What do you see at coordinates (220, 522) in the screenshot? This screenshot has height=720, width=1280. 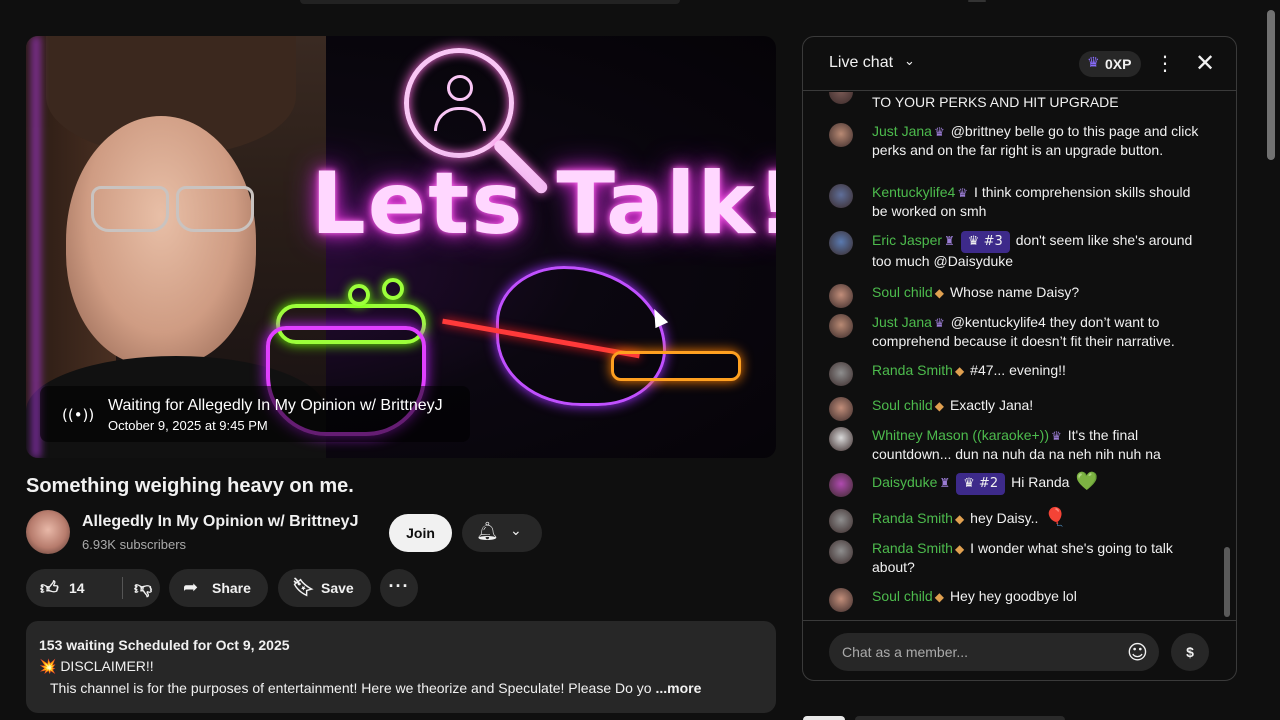 I see `channel-name: Allegedly In My Opinion w/ BrittneyJ` at bounding box center [220, 522].